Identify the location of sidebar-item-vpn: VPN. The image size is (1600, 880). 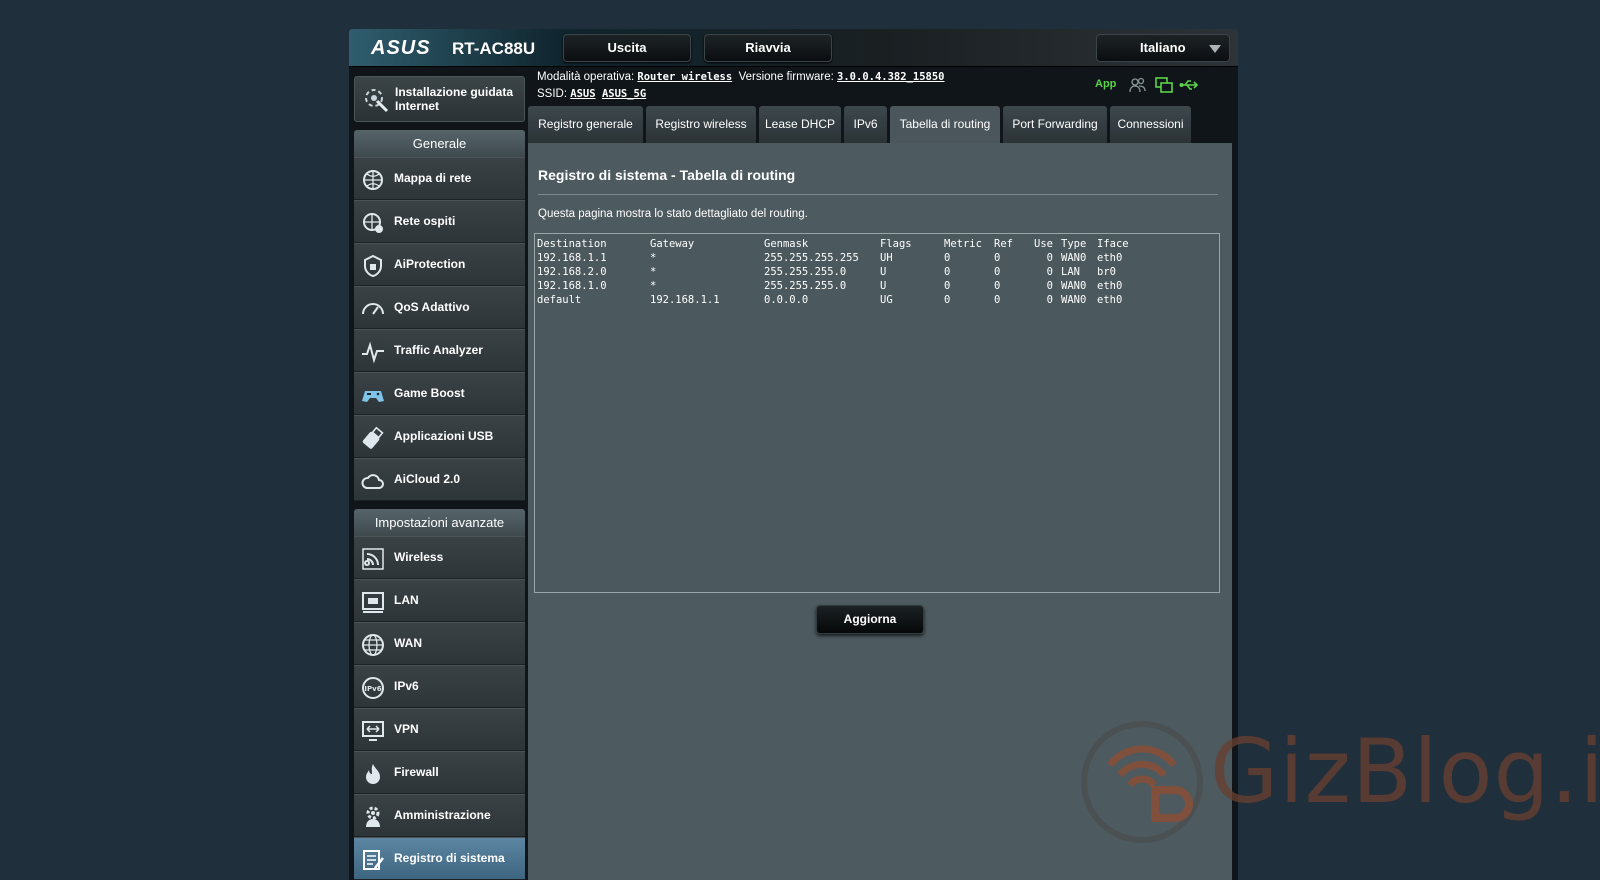
(439, 729).